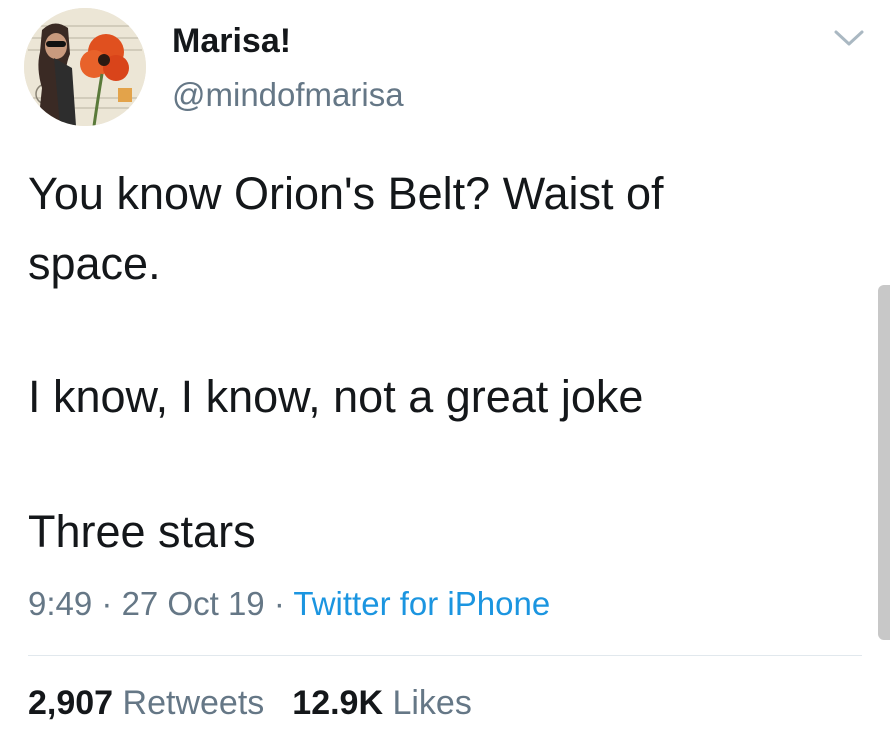 The height and width of the screenshot is (750, 890). I want to click on tweet-text-line: I know, I know, not a great joke, so click(336, 396).